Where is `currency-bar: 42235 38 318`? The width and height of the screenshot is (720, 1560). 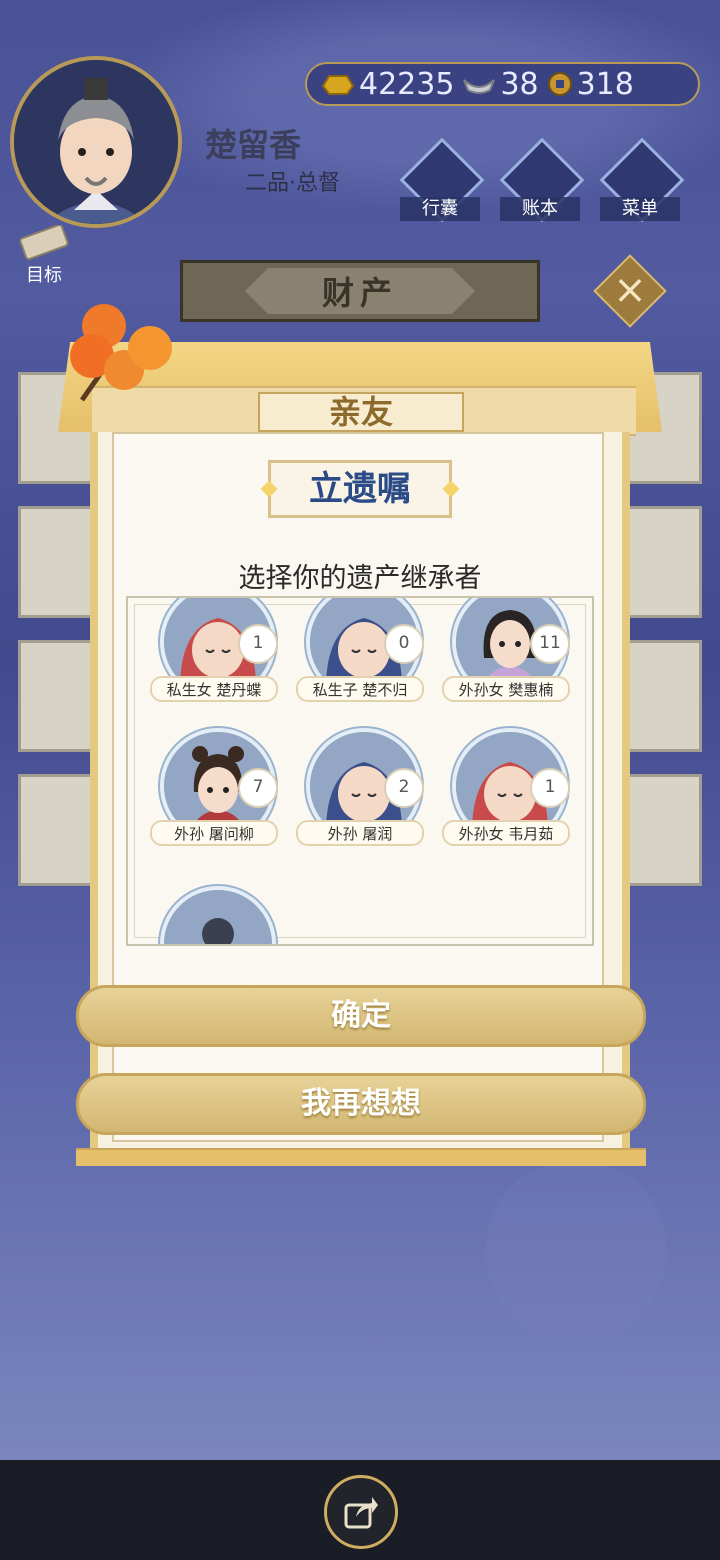 currency-bar: 42235 38 318 is located at coordinates (502, 84).